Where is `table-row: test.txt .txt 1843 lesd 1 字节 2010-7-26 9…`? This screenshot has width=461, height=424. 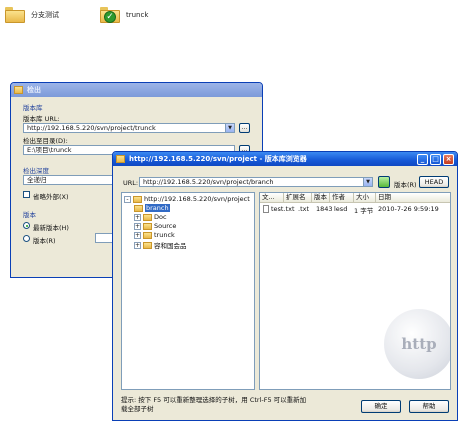
table-row: test.txt .txt 1843 lesd 1 字节 2010-7-26 9… is located at coordinates (355, 210).